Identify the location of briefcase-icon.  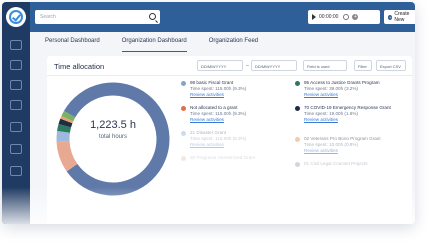
(16, 105).